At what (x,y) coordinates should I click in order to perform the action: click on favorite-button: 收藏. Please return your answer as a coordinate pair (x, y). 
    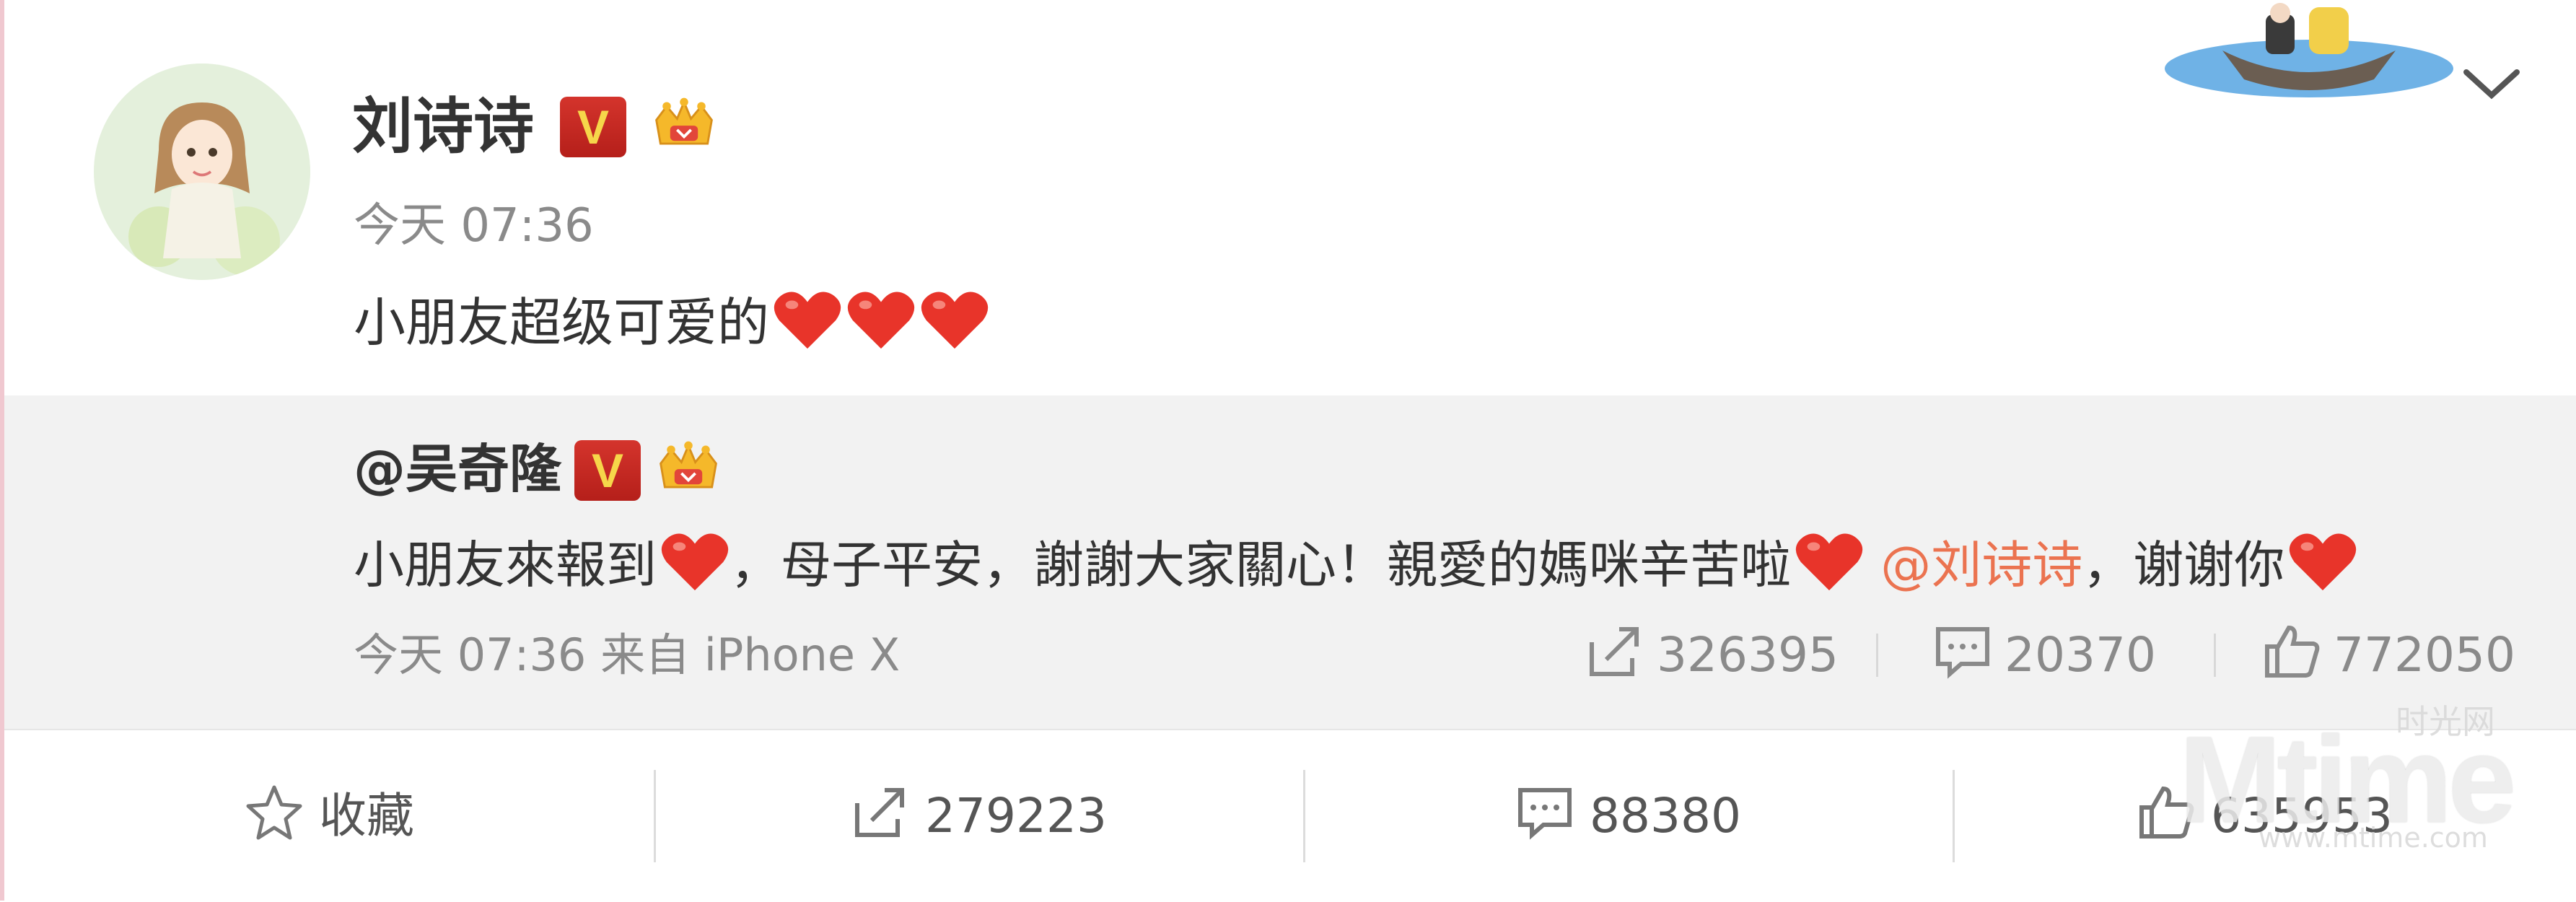
    Looking at the image, I should click on (329, 816).